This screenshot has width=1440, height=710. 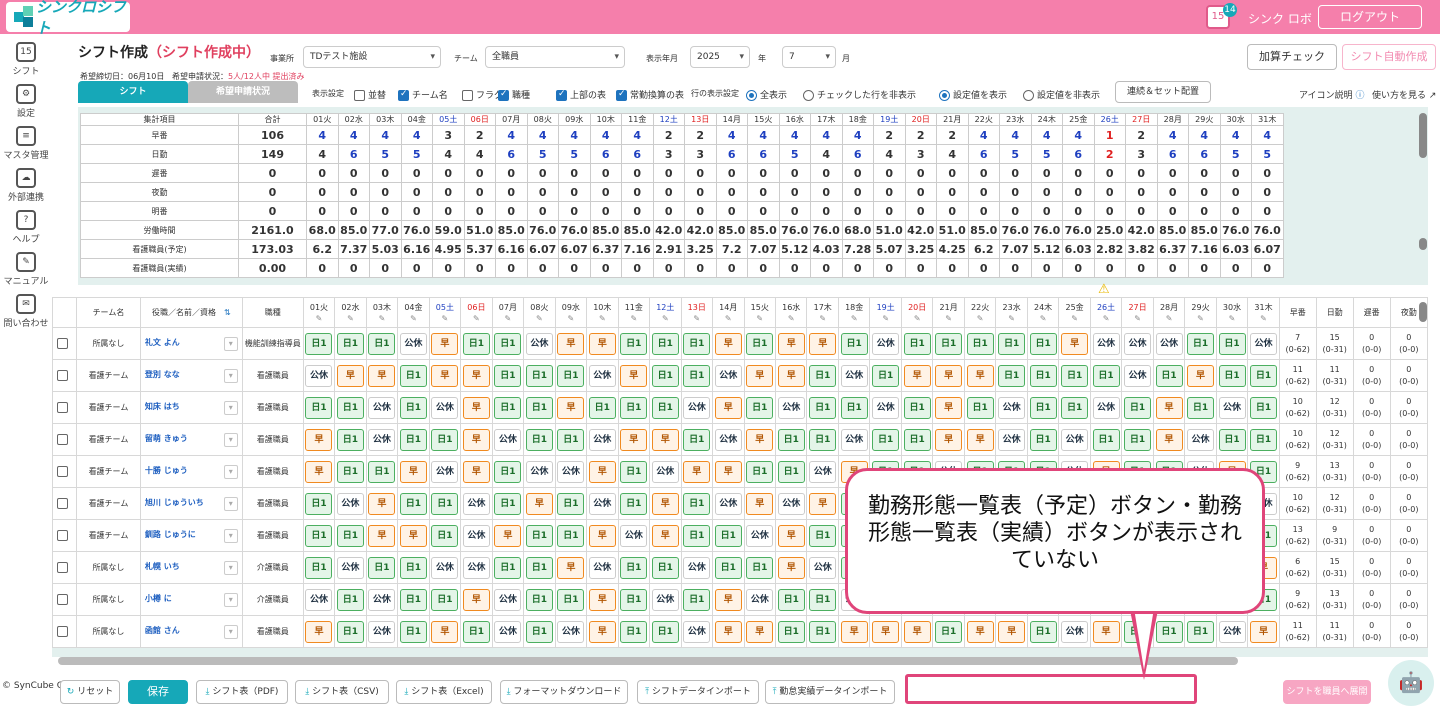 What do you see at coordinates (191, 535) in the screenshot?
I see `staff-name: 釧路 じゅうに ▾` at bounding box center [191, 535].